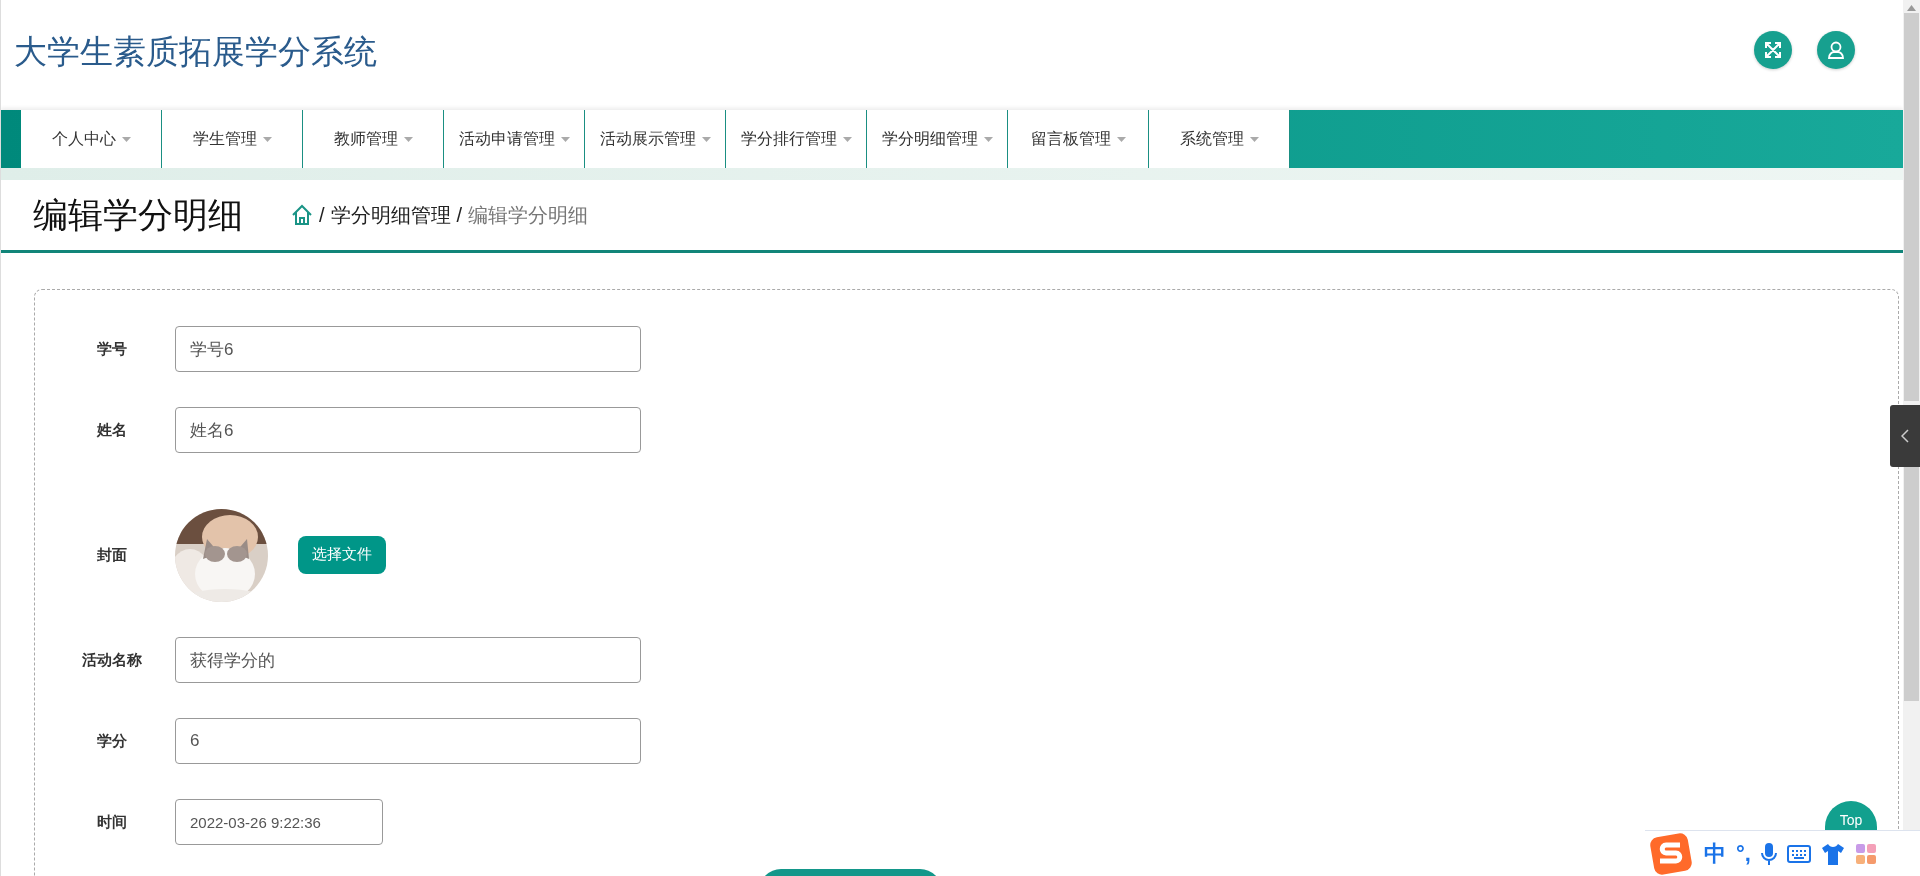 Image resolution: width=1920 pixels, height=876 pixels. What do you see at coordinates (112, 430) in the screenshot?
I see `field-label: 姓名` at bounding box center [112, 430].